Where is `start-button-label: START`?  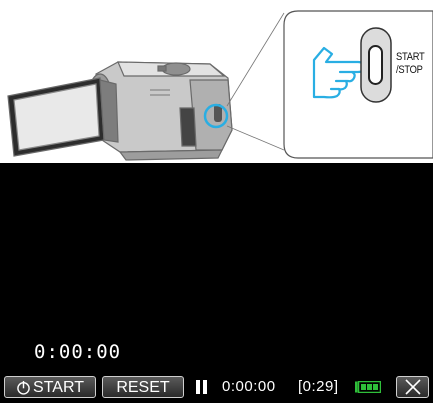 start-button-label: START is located at coordinates (58, 387).